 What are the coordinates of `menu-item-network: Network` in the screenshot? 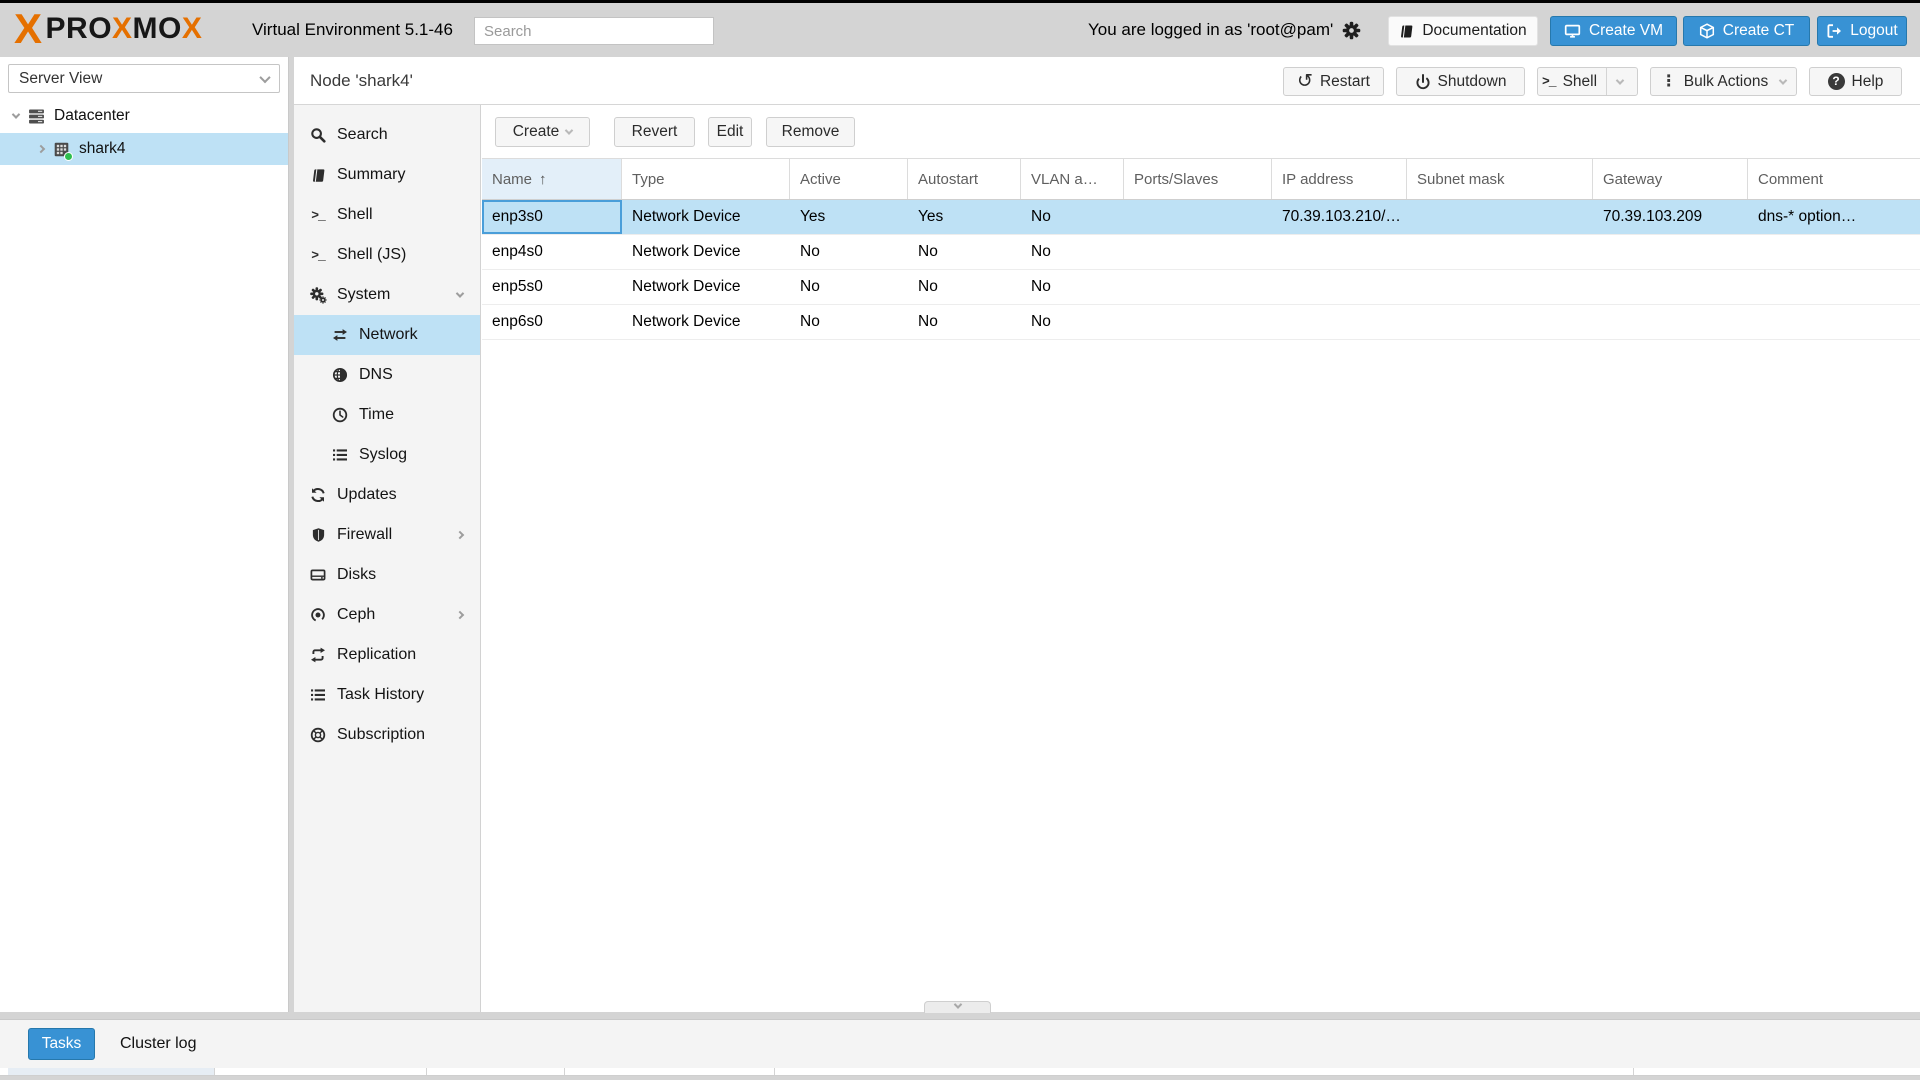 It's located at (387, 335).